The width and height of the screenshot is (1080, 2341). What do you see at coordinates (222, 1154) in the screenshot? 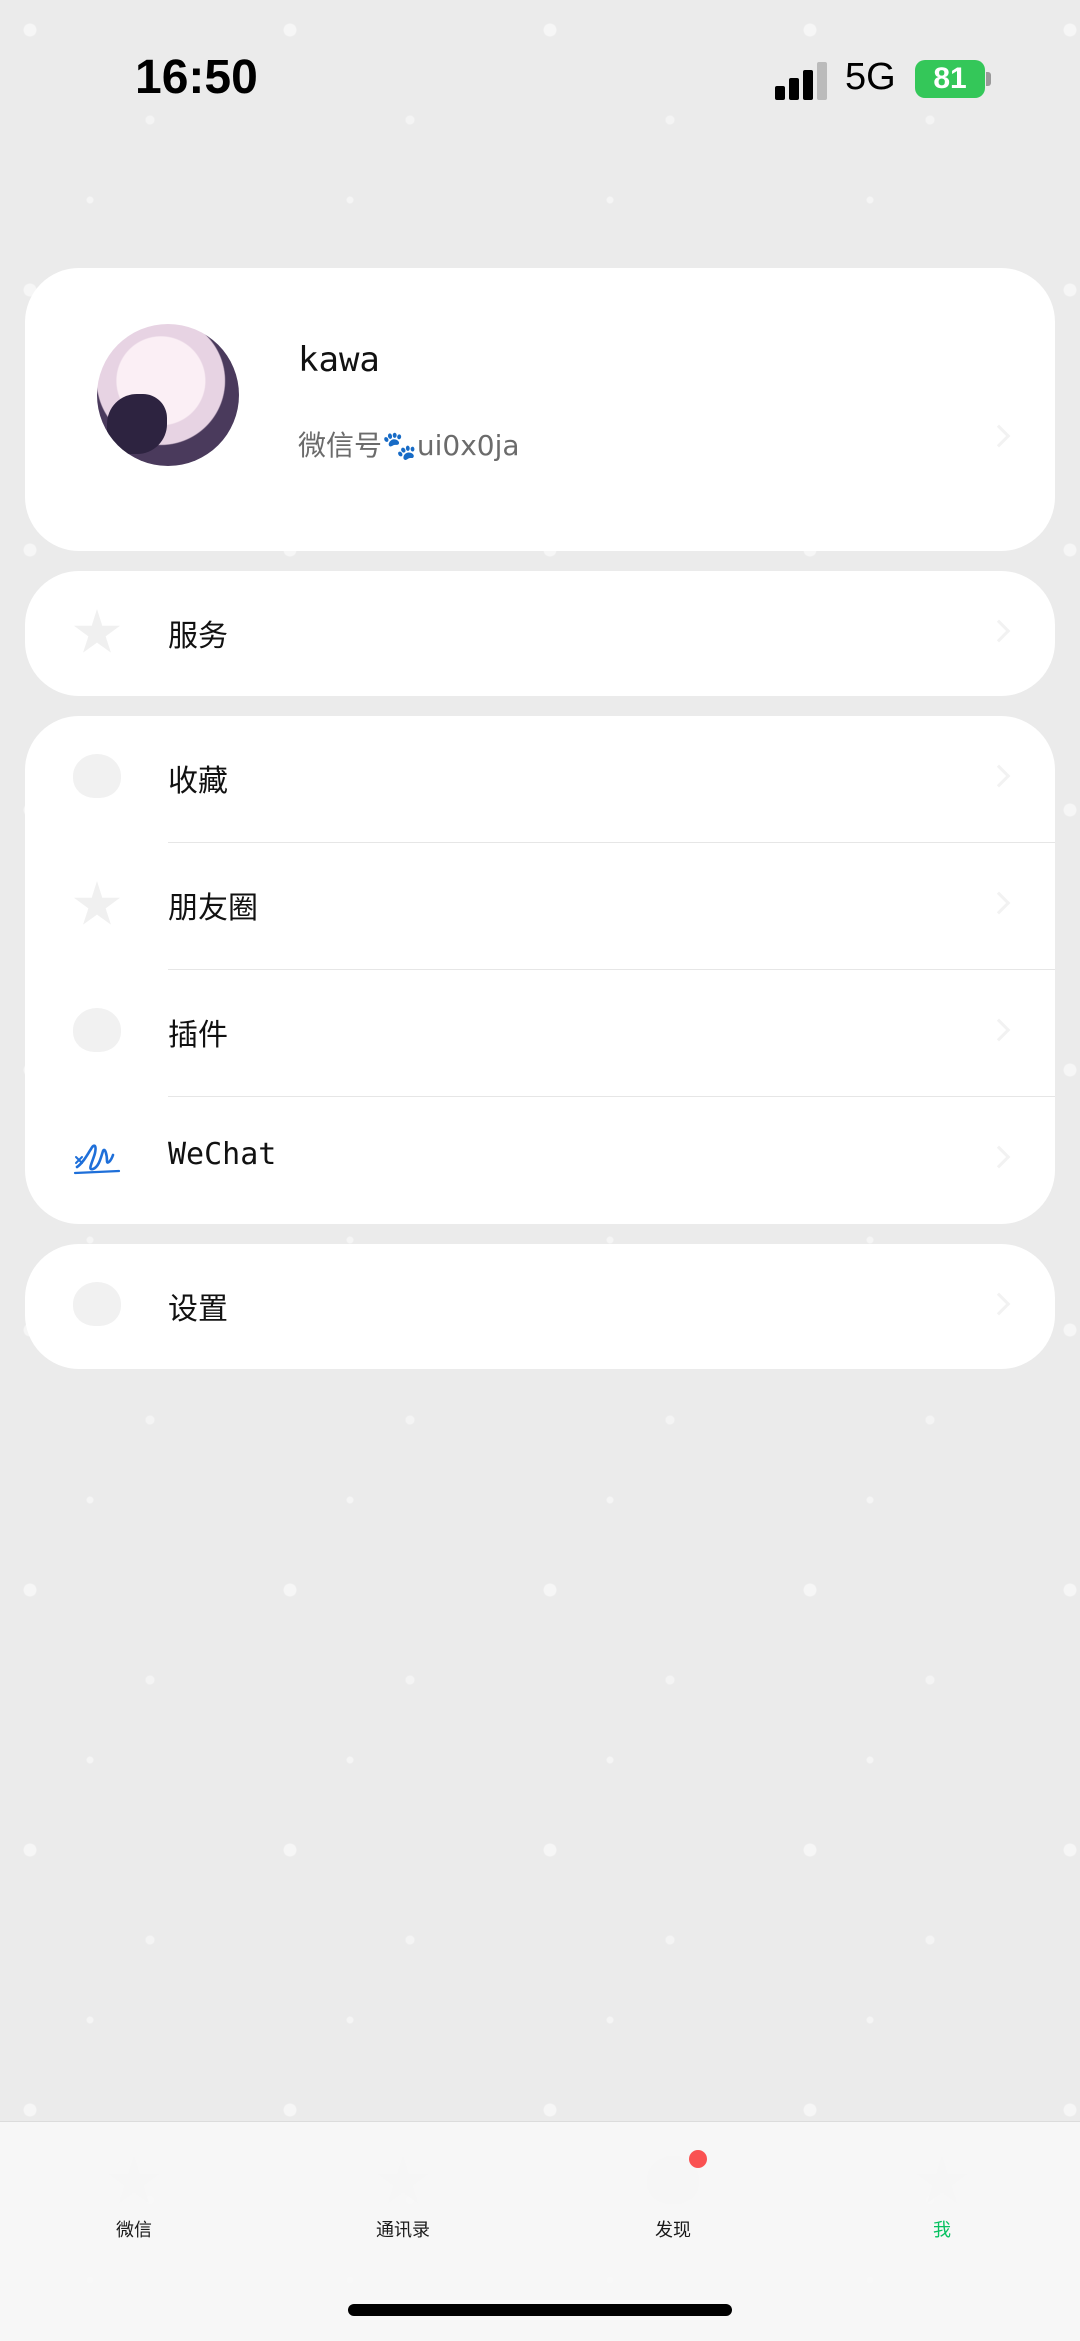
I see `menu-item-label: WeChat` at bounding box center [222, 1154].